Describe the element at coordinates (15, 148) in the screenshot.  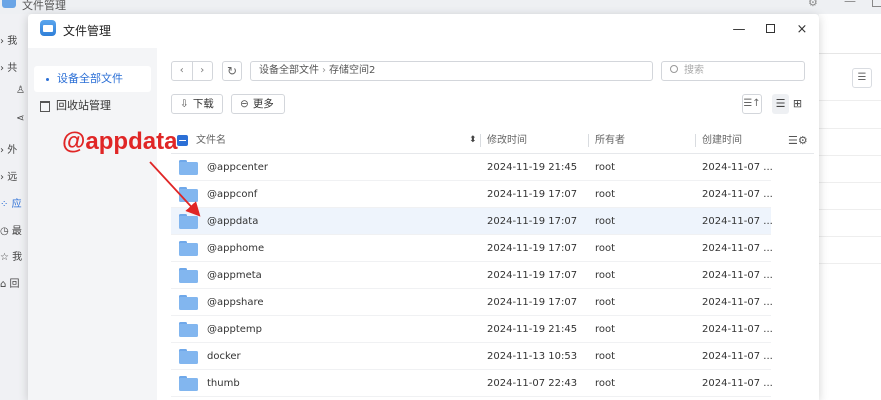
I see `background-sidebar-item: › 外` at that location.